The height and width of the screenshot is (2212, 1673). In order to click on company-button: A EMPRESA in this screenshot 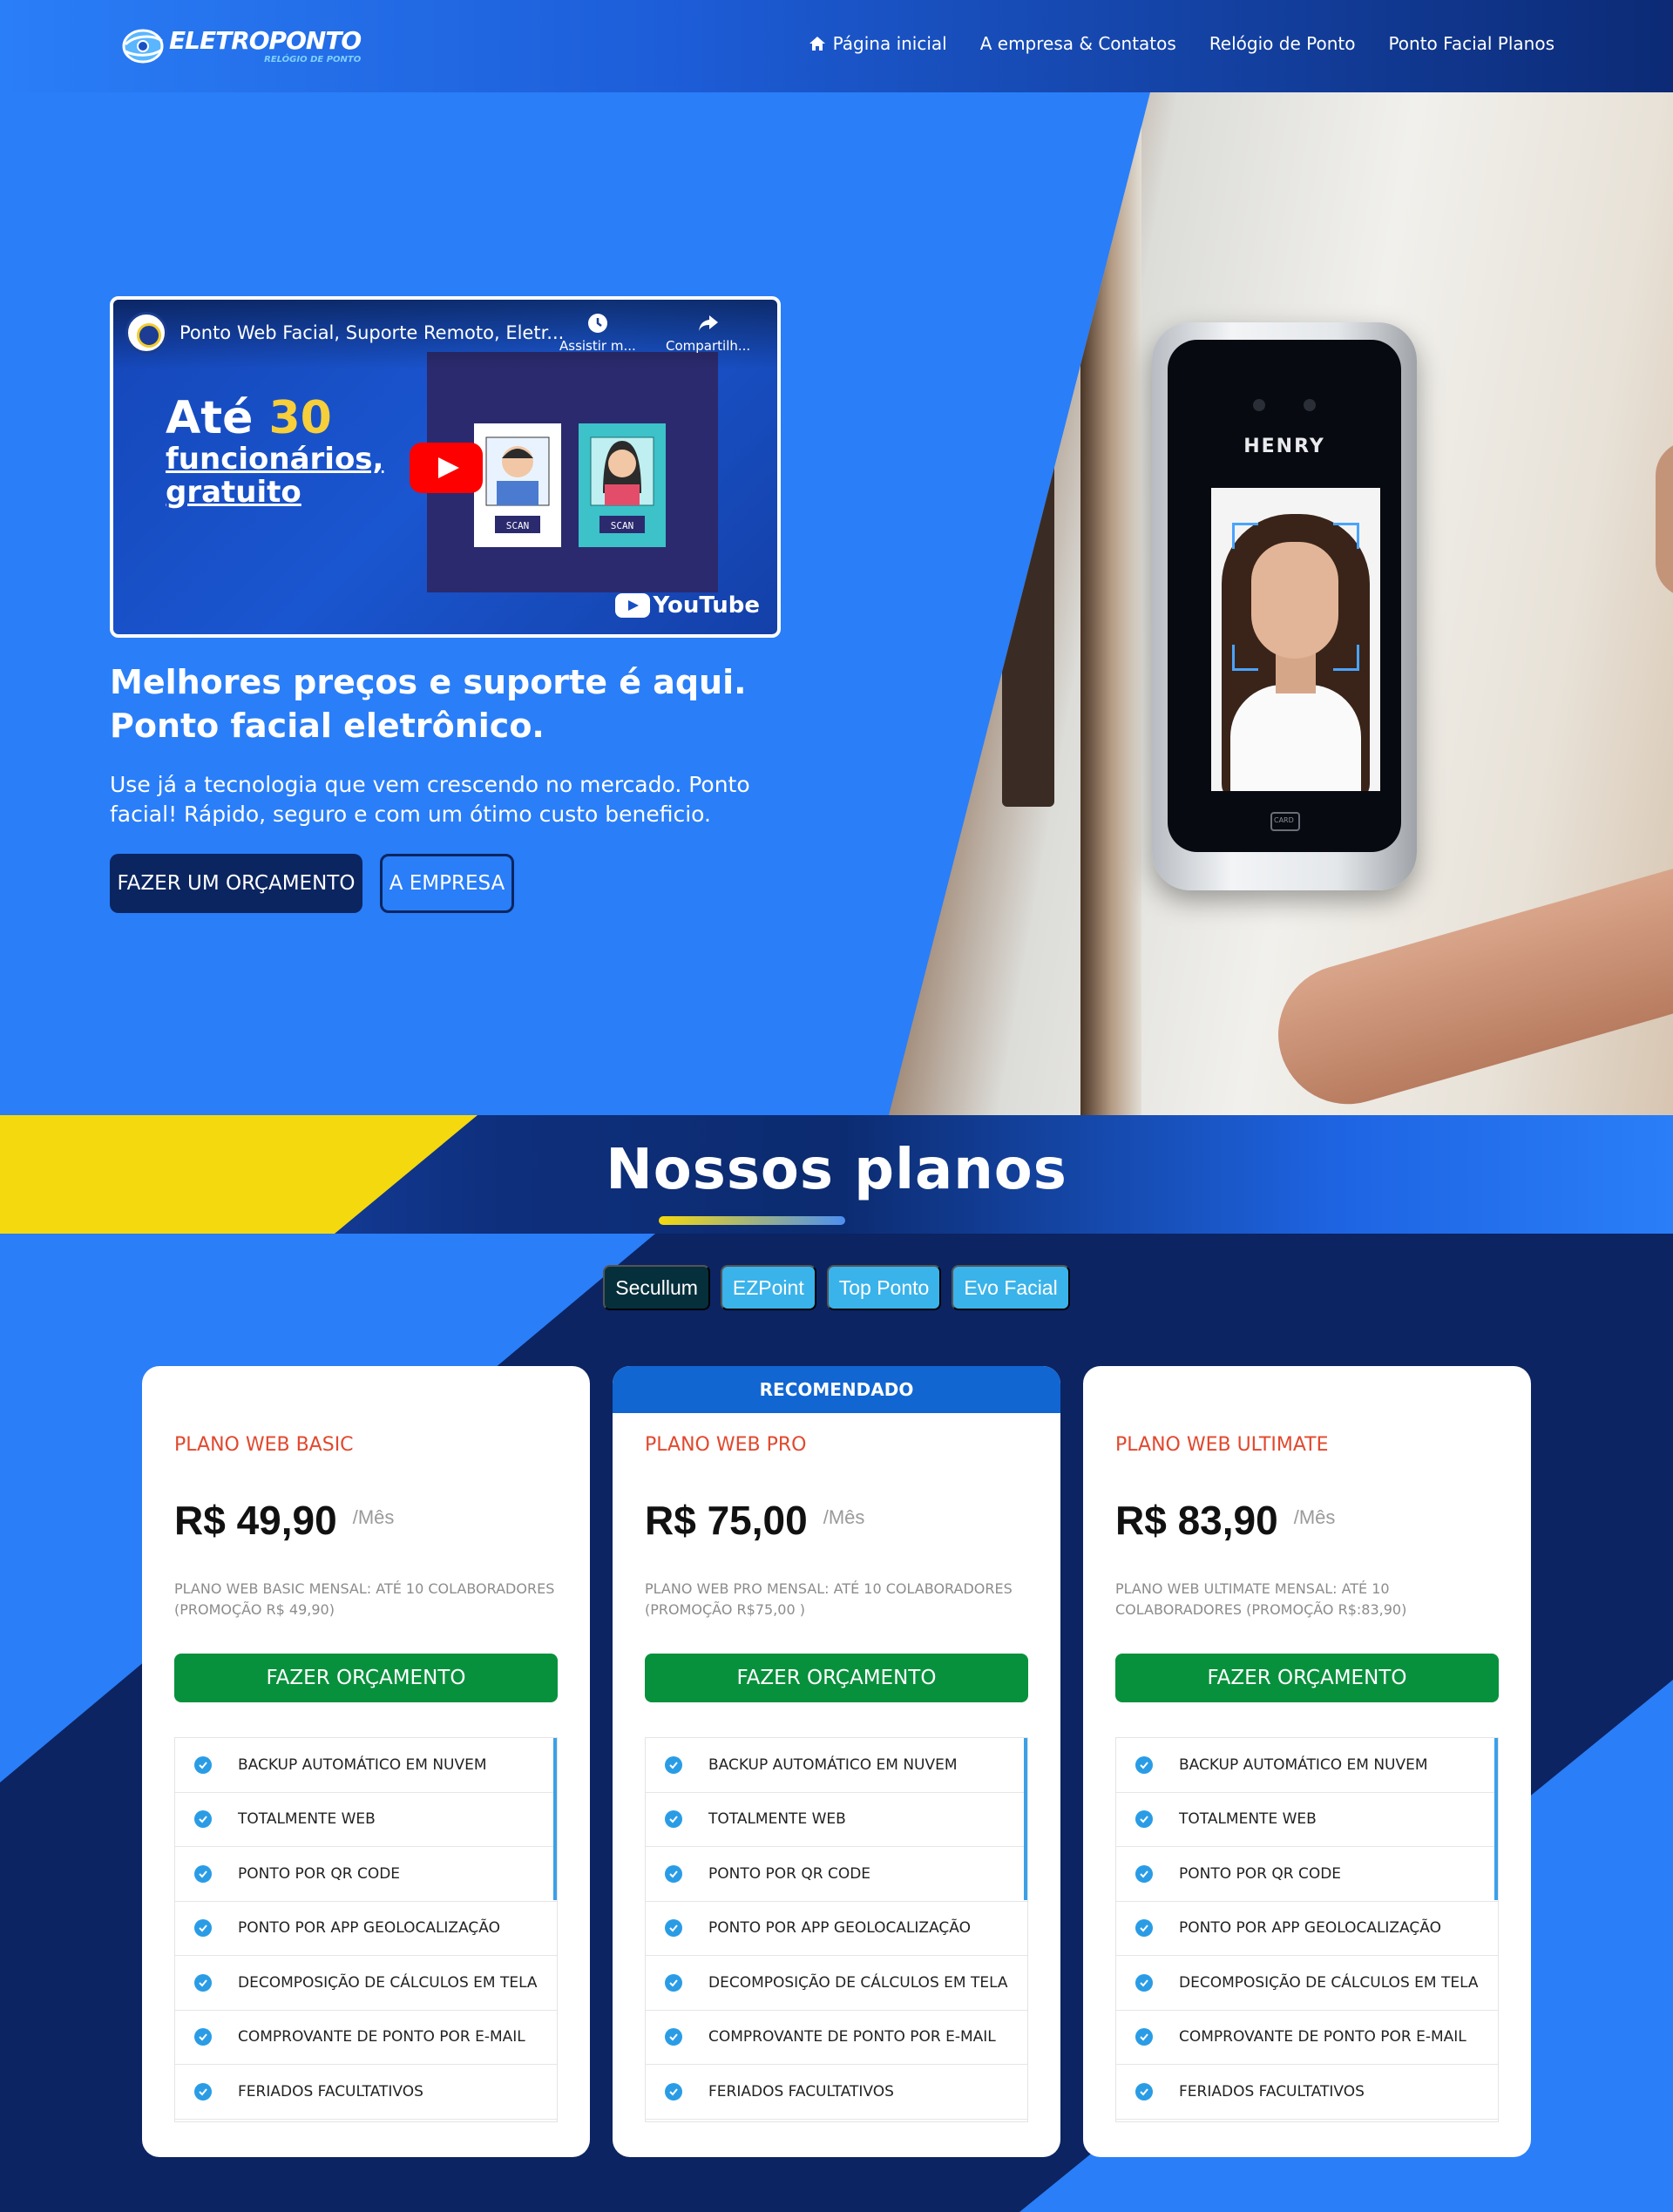, I will do `click(447, 883)`.